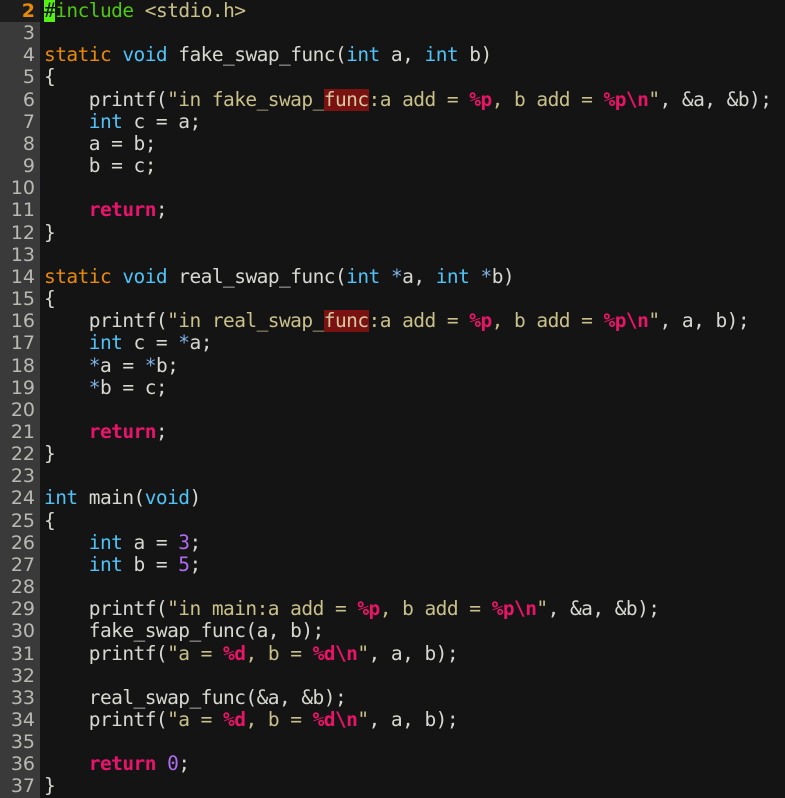  What do you see at coordinates (20, 343) in the screenshot?
I see `line-number: 17` at bounding box center [20, 343].